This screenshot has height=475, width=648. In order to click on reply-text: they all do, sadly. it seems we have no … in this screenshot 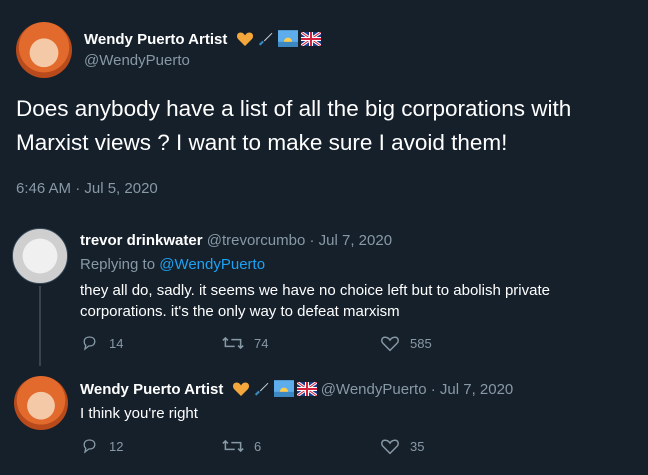, I will do `click(315, 301)`.